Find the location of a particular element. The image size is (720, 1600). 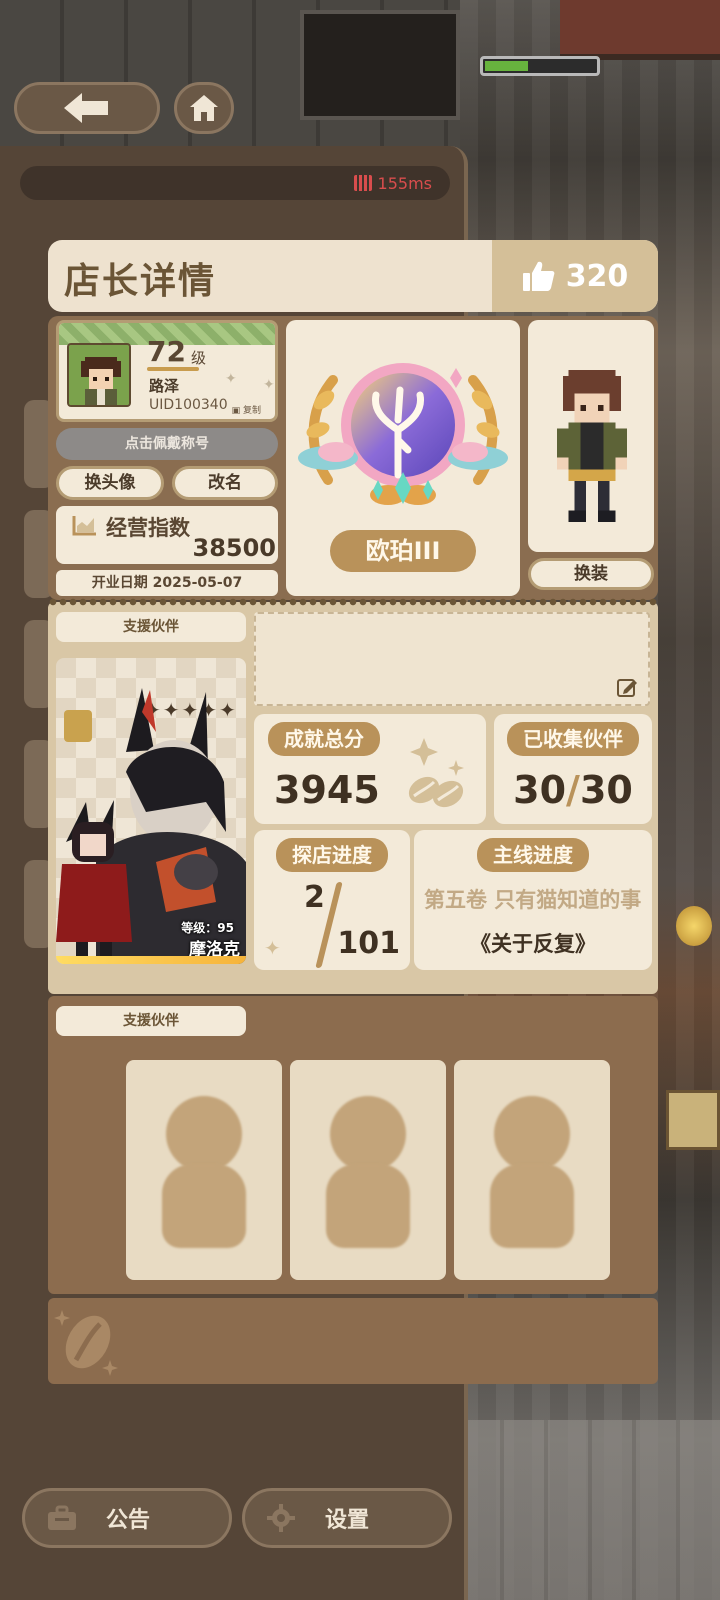

opal-rank-emblem-icon is located at coordinates (403, 434).